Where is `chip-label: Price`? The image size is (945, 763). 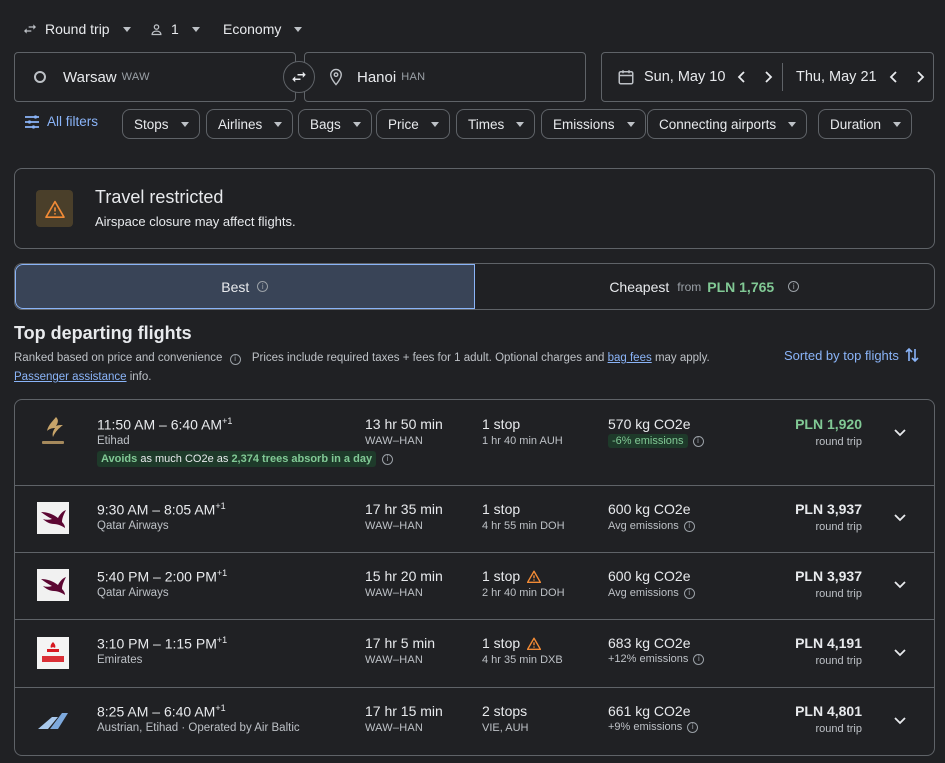
chip-label: Price is located at coordinates (403, 124).